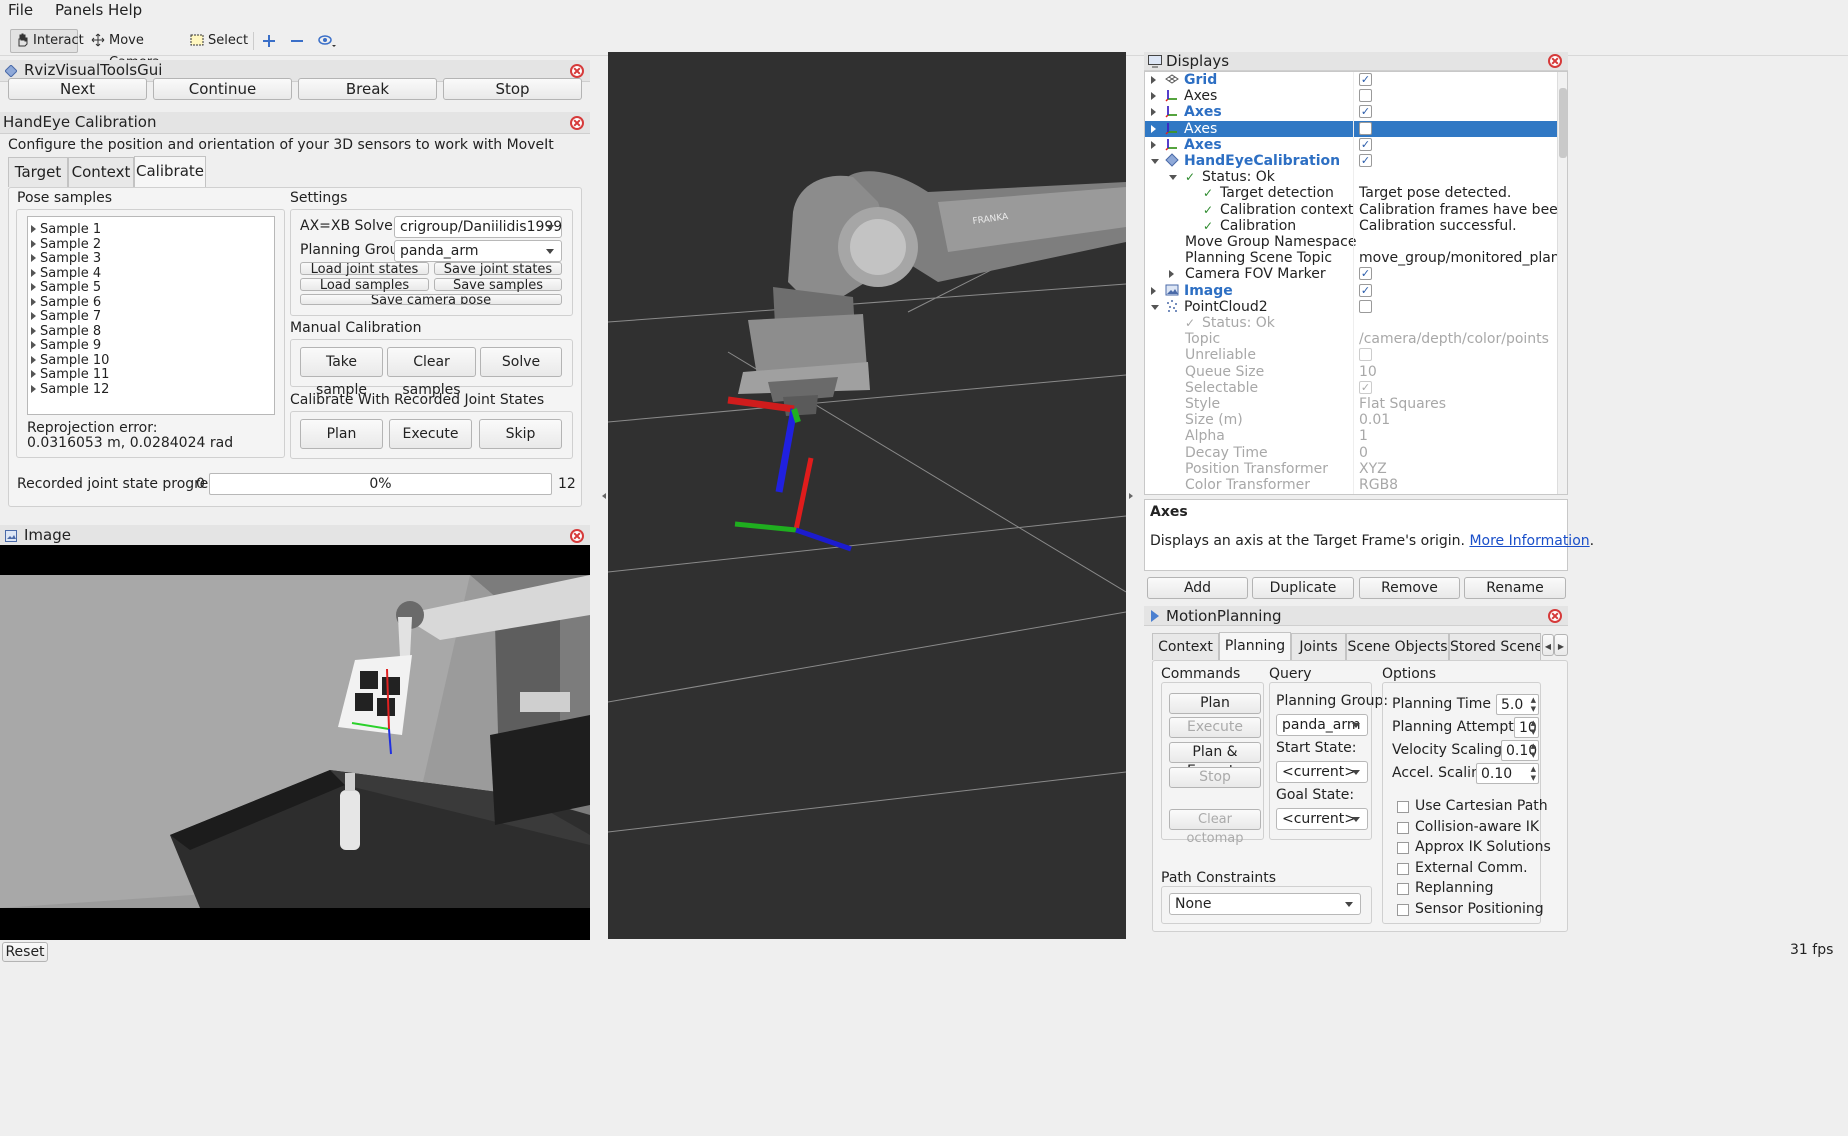 Image resolution: width=1848 pixels, height=1136 pixels. I want to click on camera-image-view, so click(295, 742).